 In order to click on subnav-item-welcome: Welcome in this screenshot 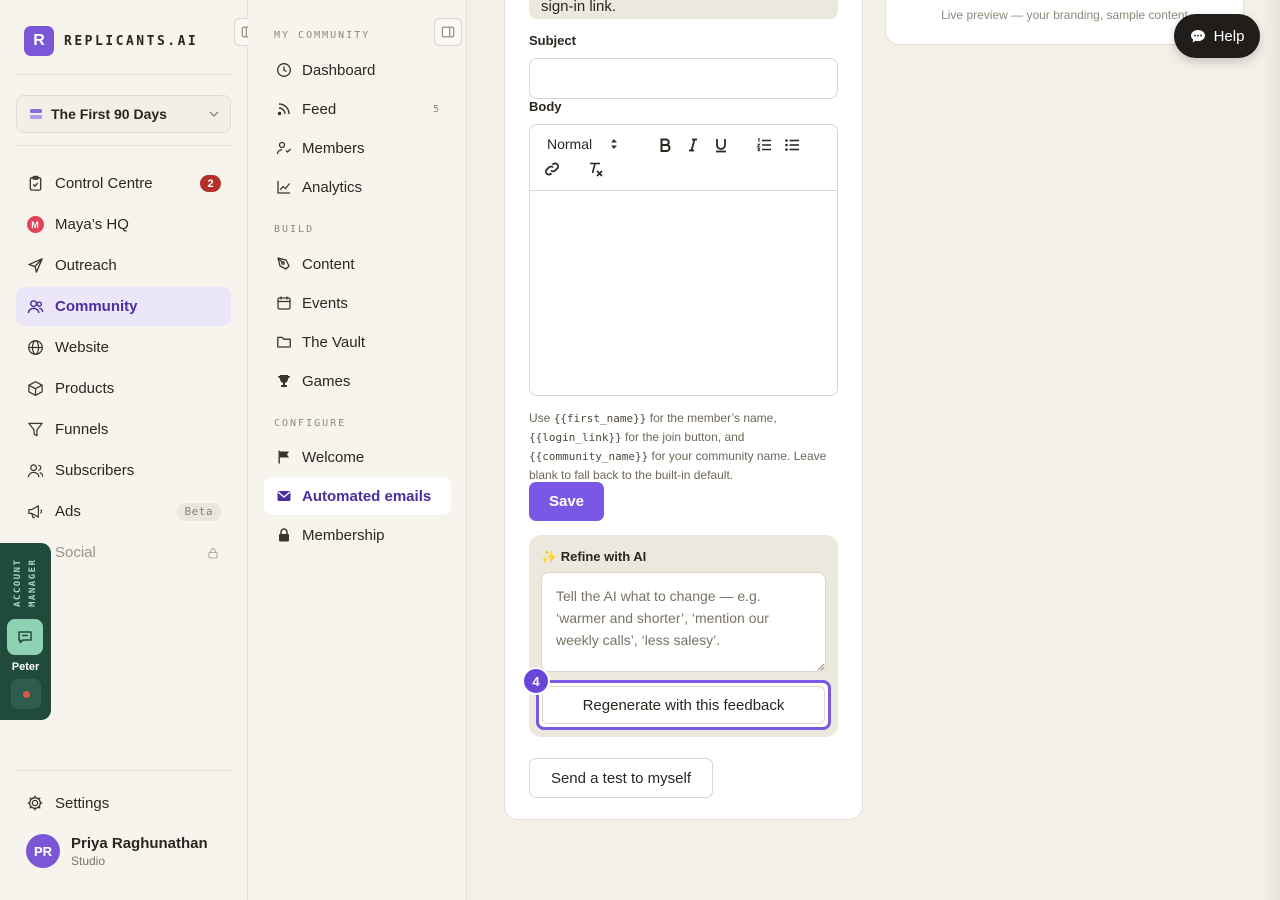, I will do `click(357, 457)`.